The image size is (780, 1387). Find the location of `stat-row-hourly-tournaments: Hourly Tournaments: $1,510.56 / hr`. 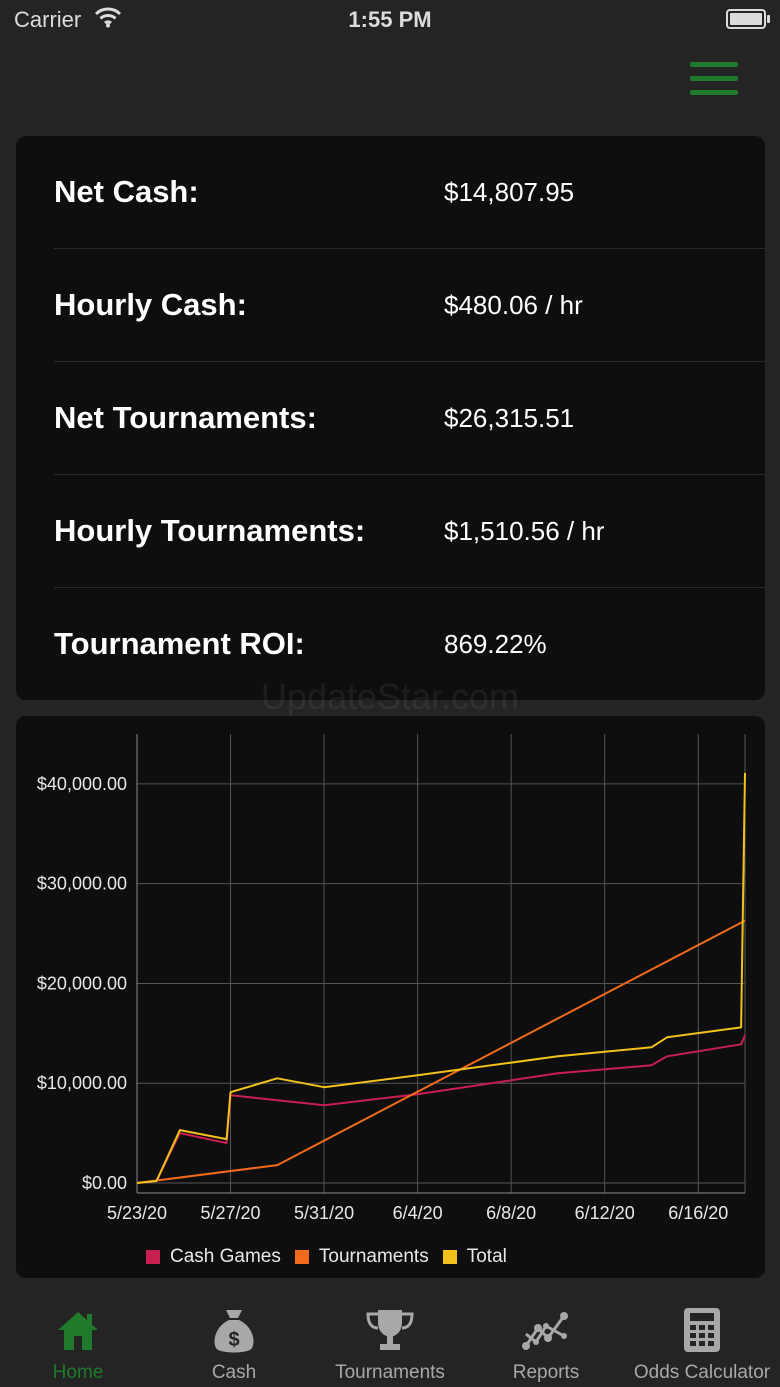

stat-row-hourly-tournaments: Hourly Tournaments: $1,510.56 / hr is located at coordinates (409, 531).